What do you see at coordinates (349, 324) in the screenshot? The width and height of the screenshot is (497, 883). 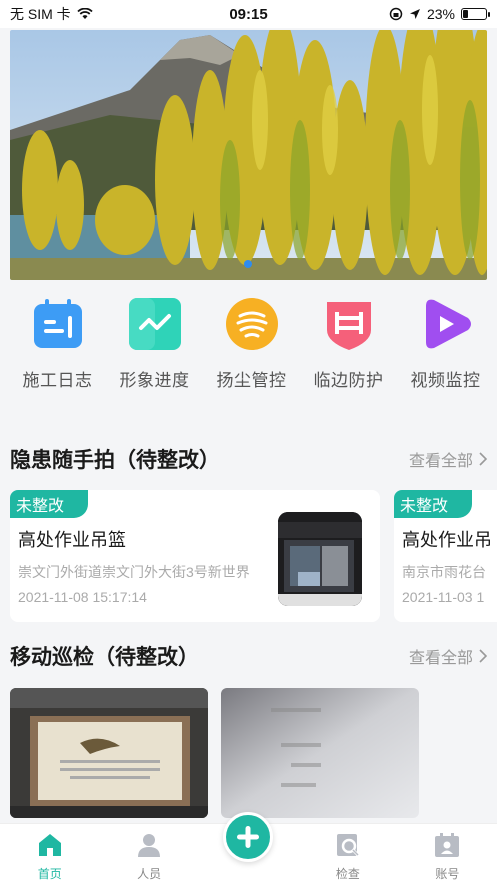 I see `barrier-icon` at bounding box center [349, 324].